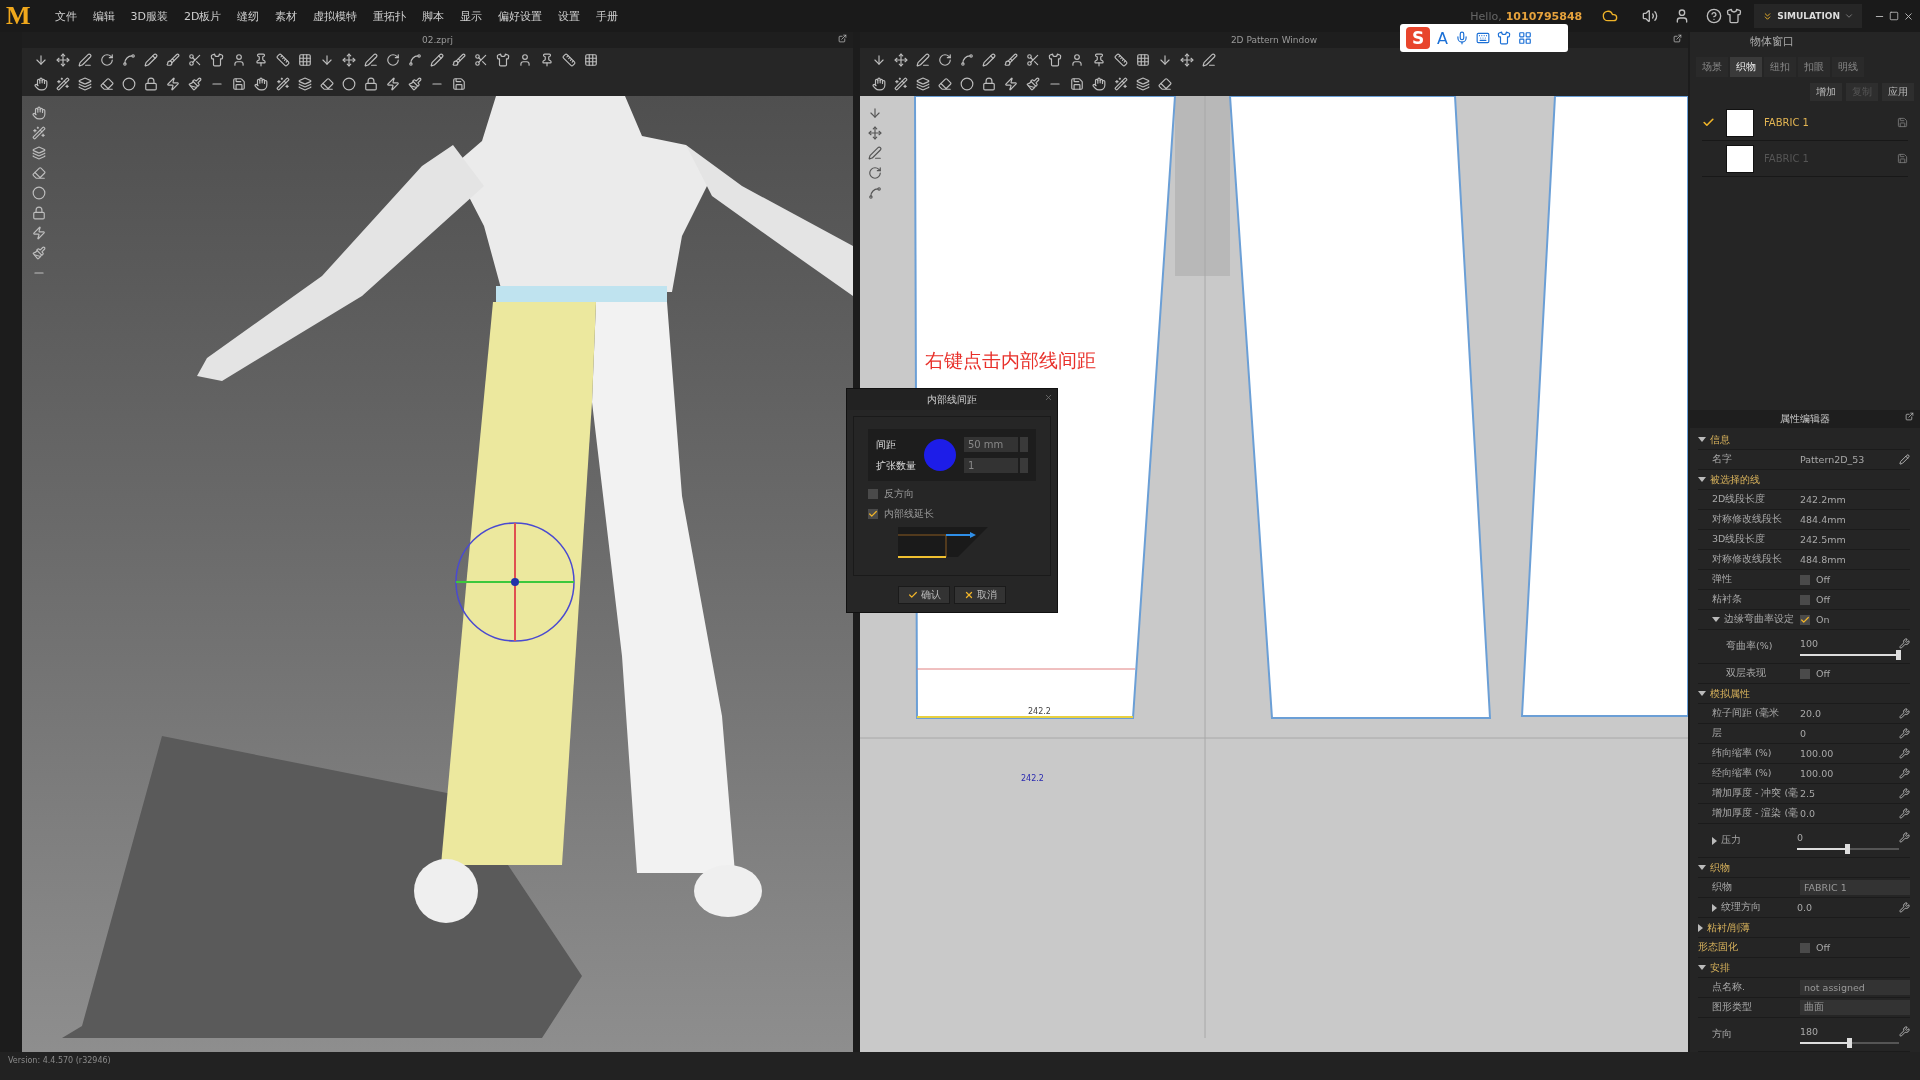 The height and width of the screenshot is (1080, 1920). I want to click on menu-item: 3D服装, so click(149, 16).